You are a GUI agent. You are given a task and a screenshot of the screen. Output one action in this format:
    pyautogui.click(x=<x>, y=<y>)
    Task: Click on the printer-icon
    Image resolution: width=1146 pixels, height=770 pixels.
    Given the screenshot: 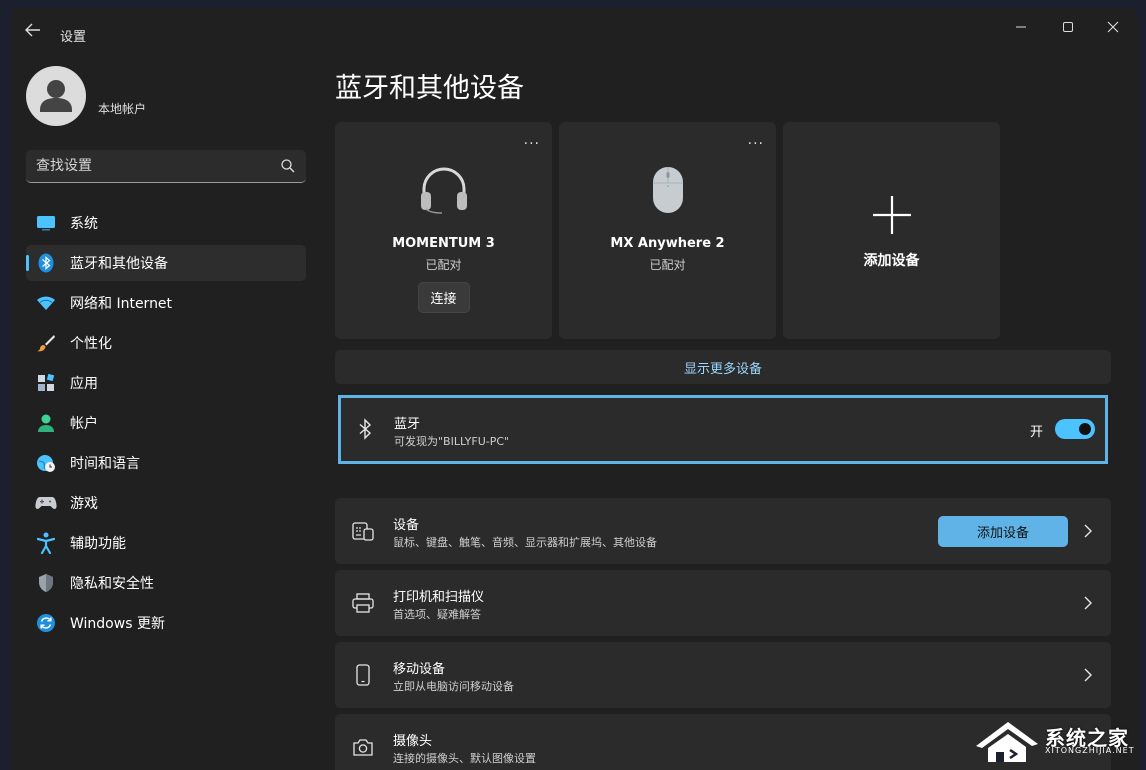 What is the action you would take?
    pyautogui.click(x=363, y=603)
    